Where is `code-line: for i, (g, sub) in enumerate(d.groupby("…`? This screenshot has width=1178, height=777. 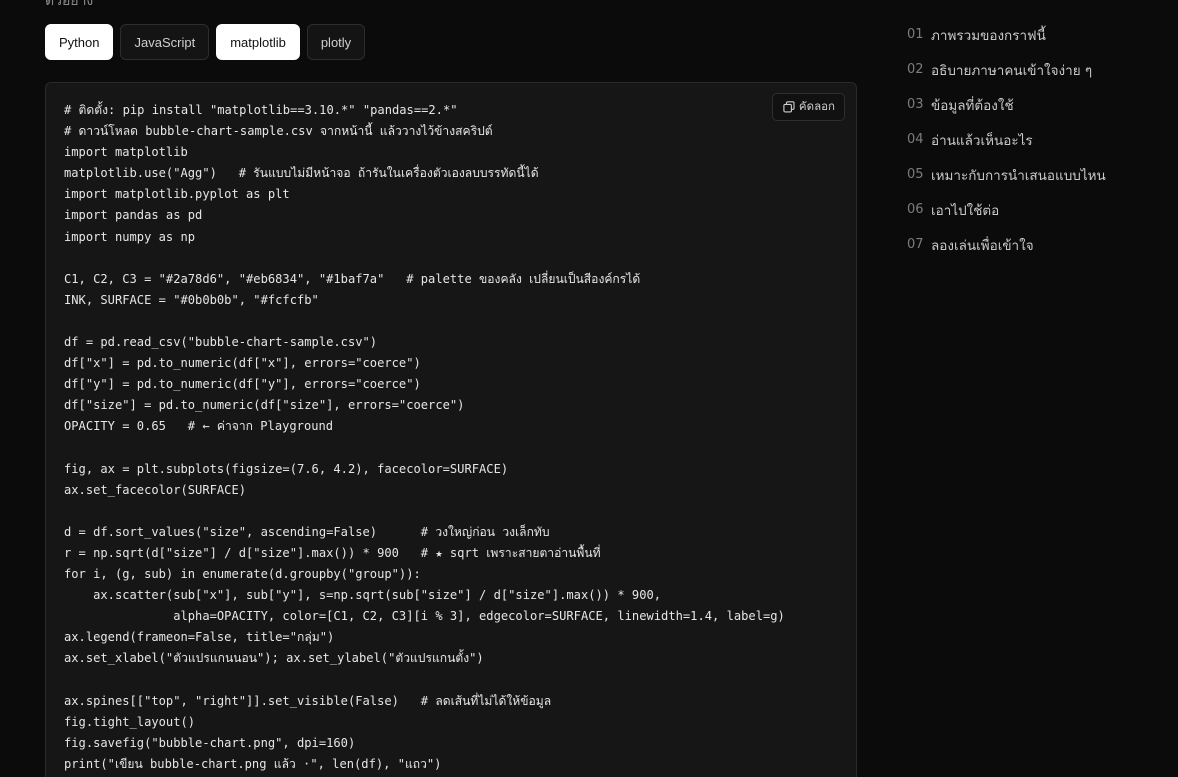 code-line: for i, (g, sub) in enumerate(d.groupby("… is located at coordinates (242, 574).